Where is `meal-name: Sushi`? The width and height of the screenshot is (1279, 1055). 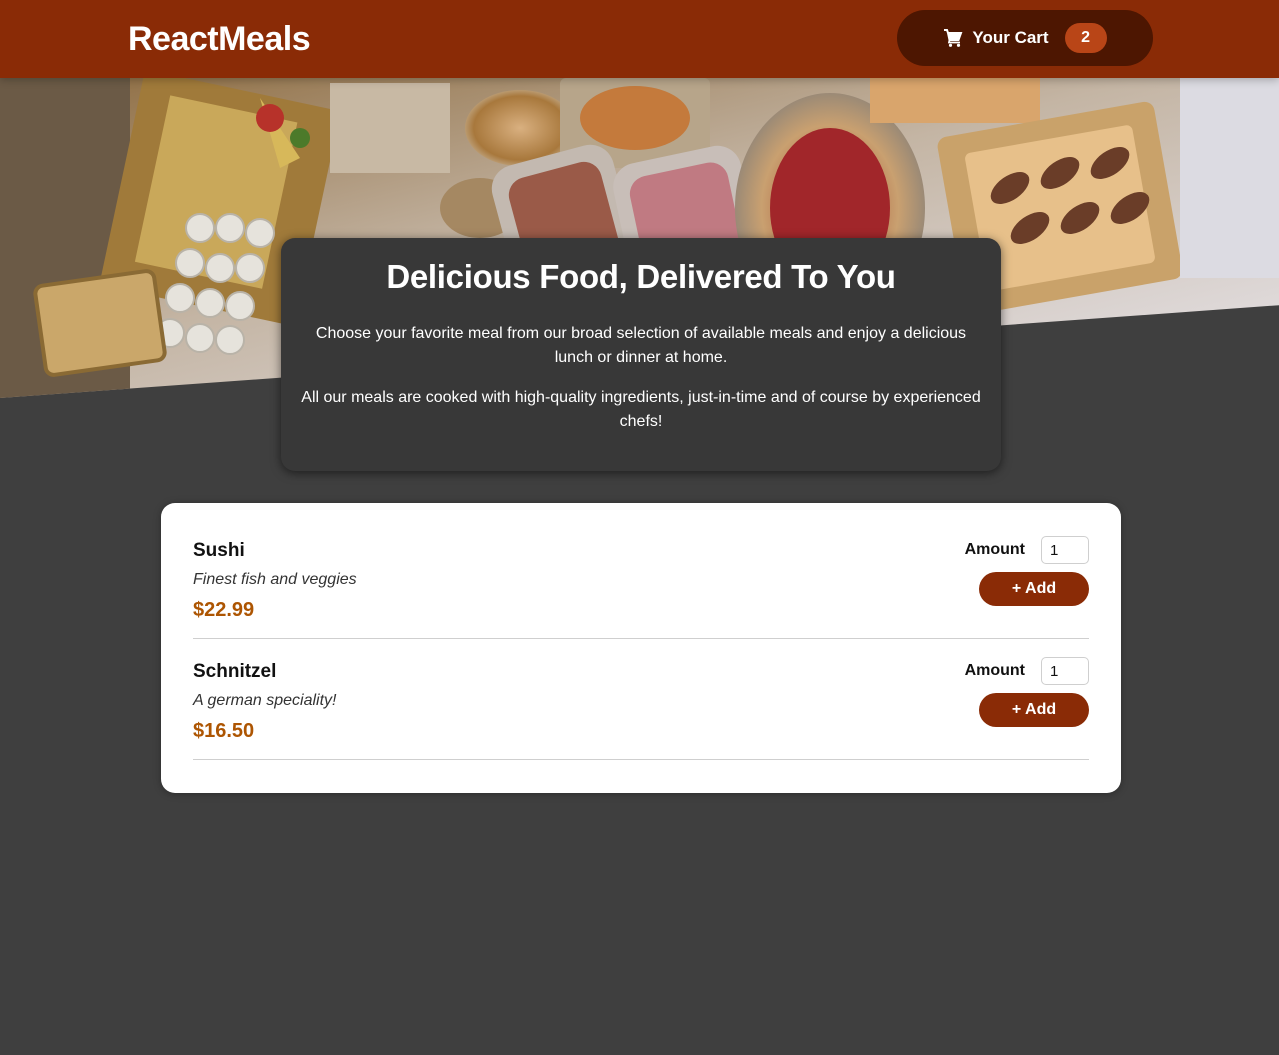
meal-name: Sushi is located at coordinates (219, 550).